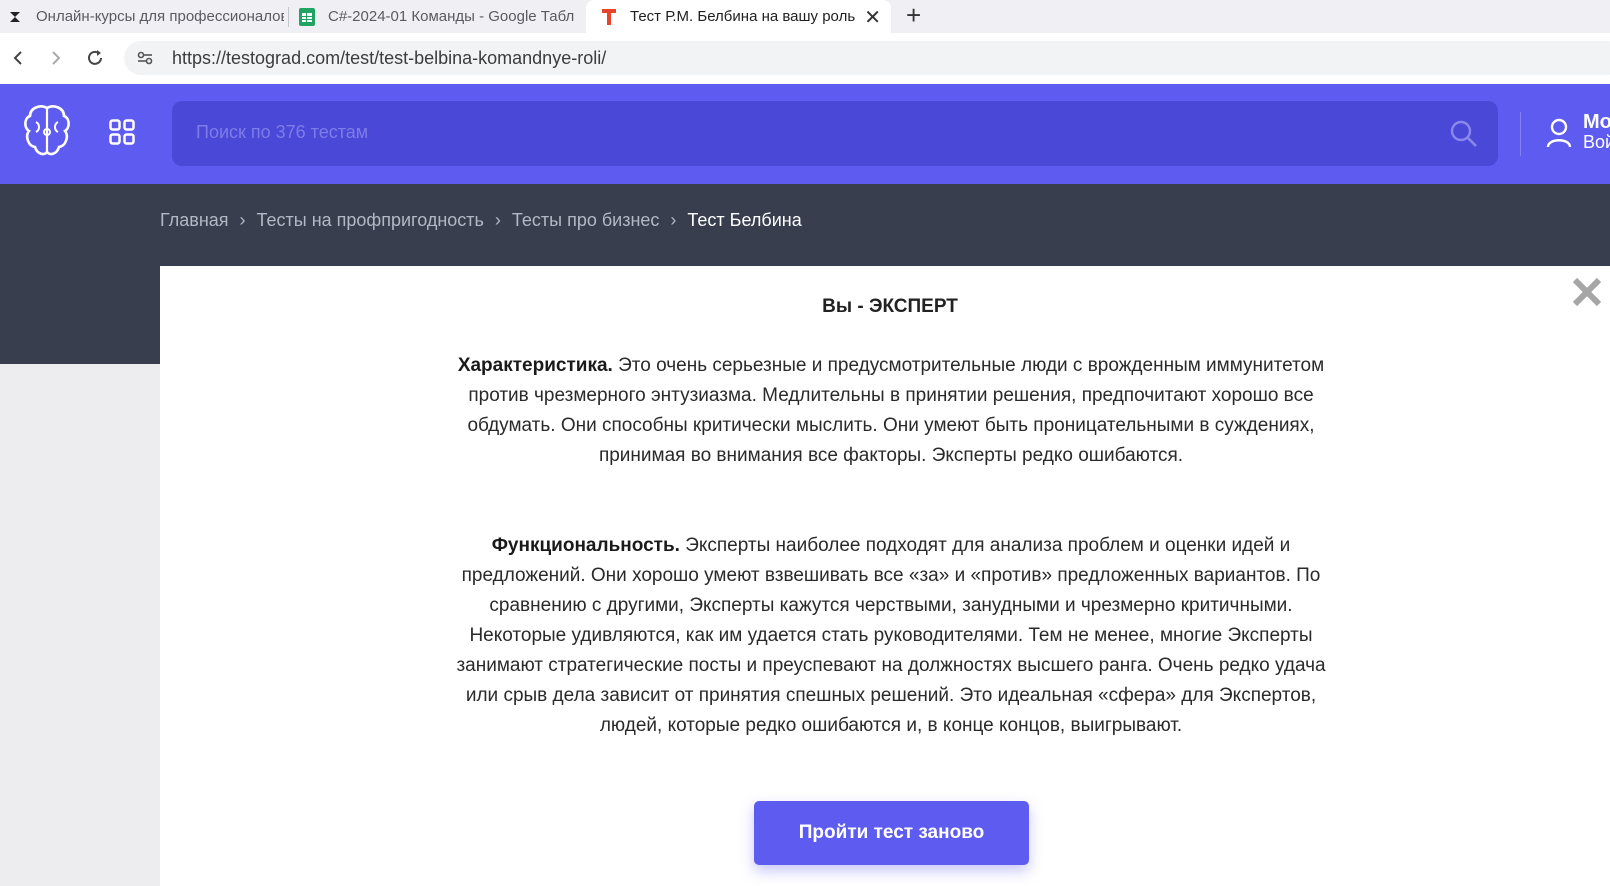 The height and width of the screenshot is (886, 1610). I want to click on brain-logo-icon, so click(47, 130).